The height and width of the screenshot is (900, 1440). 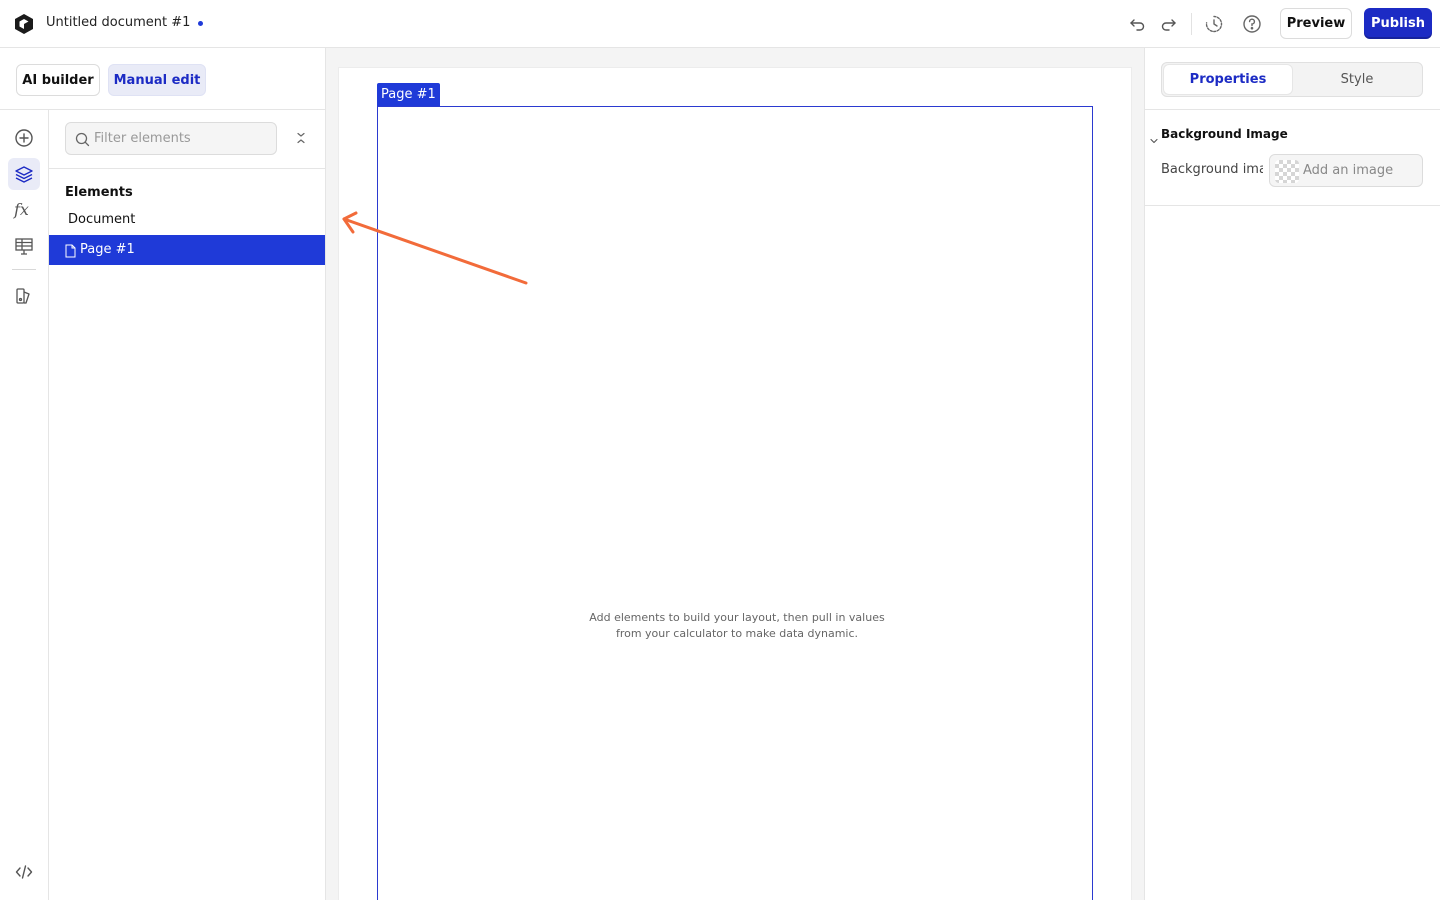 I want to click on tree-item-document: Document, so click(x=101, y=219).